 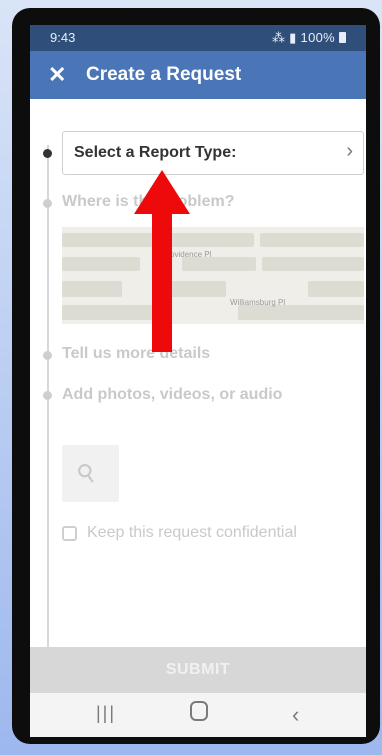 I want to click on submit-button: SUBMIT, so click(x=198, y=670).